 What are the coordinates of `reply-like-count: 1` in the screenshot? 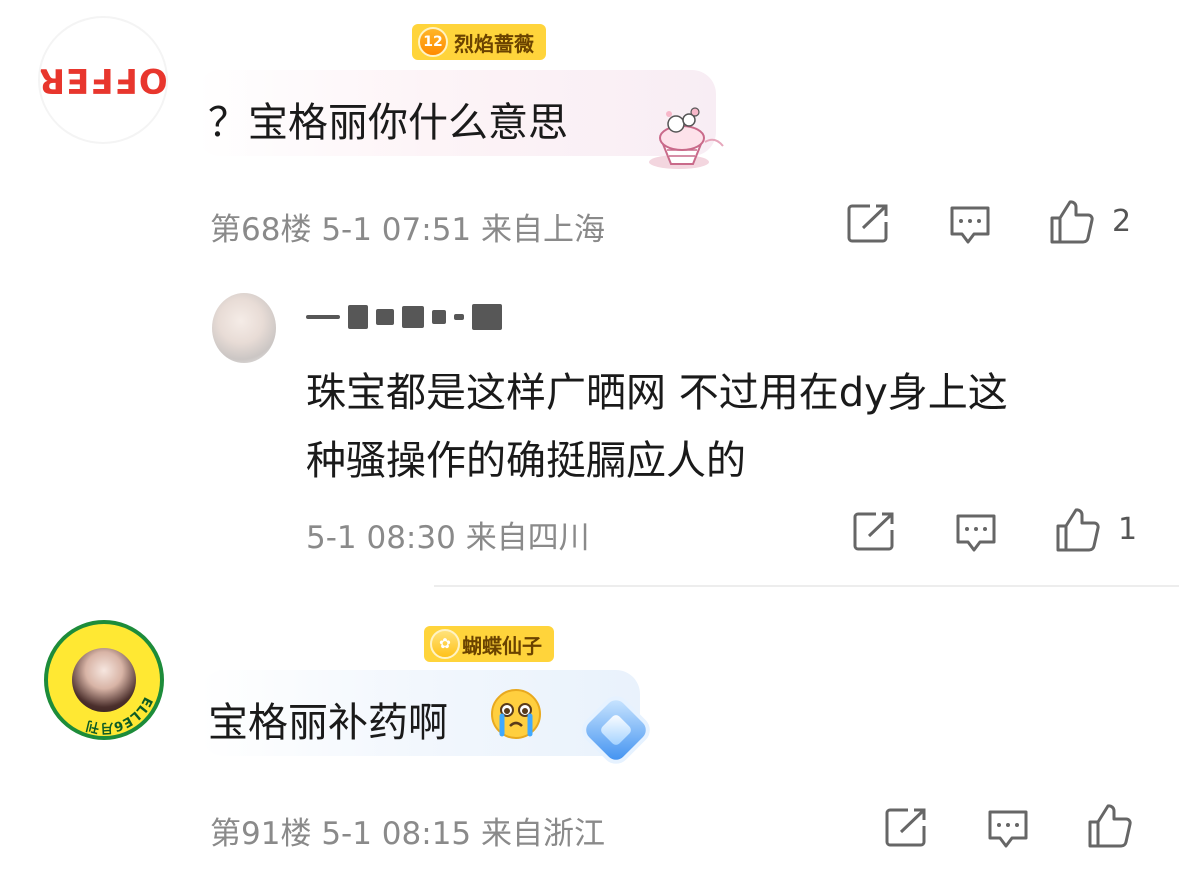 It's located at (1128, 529).